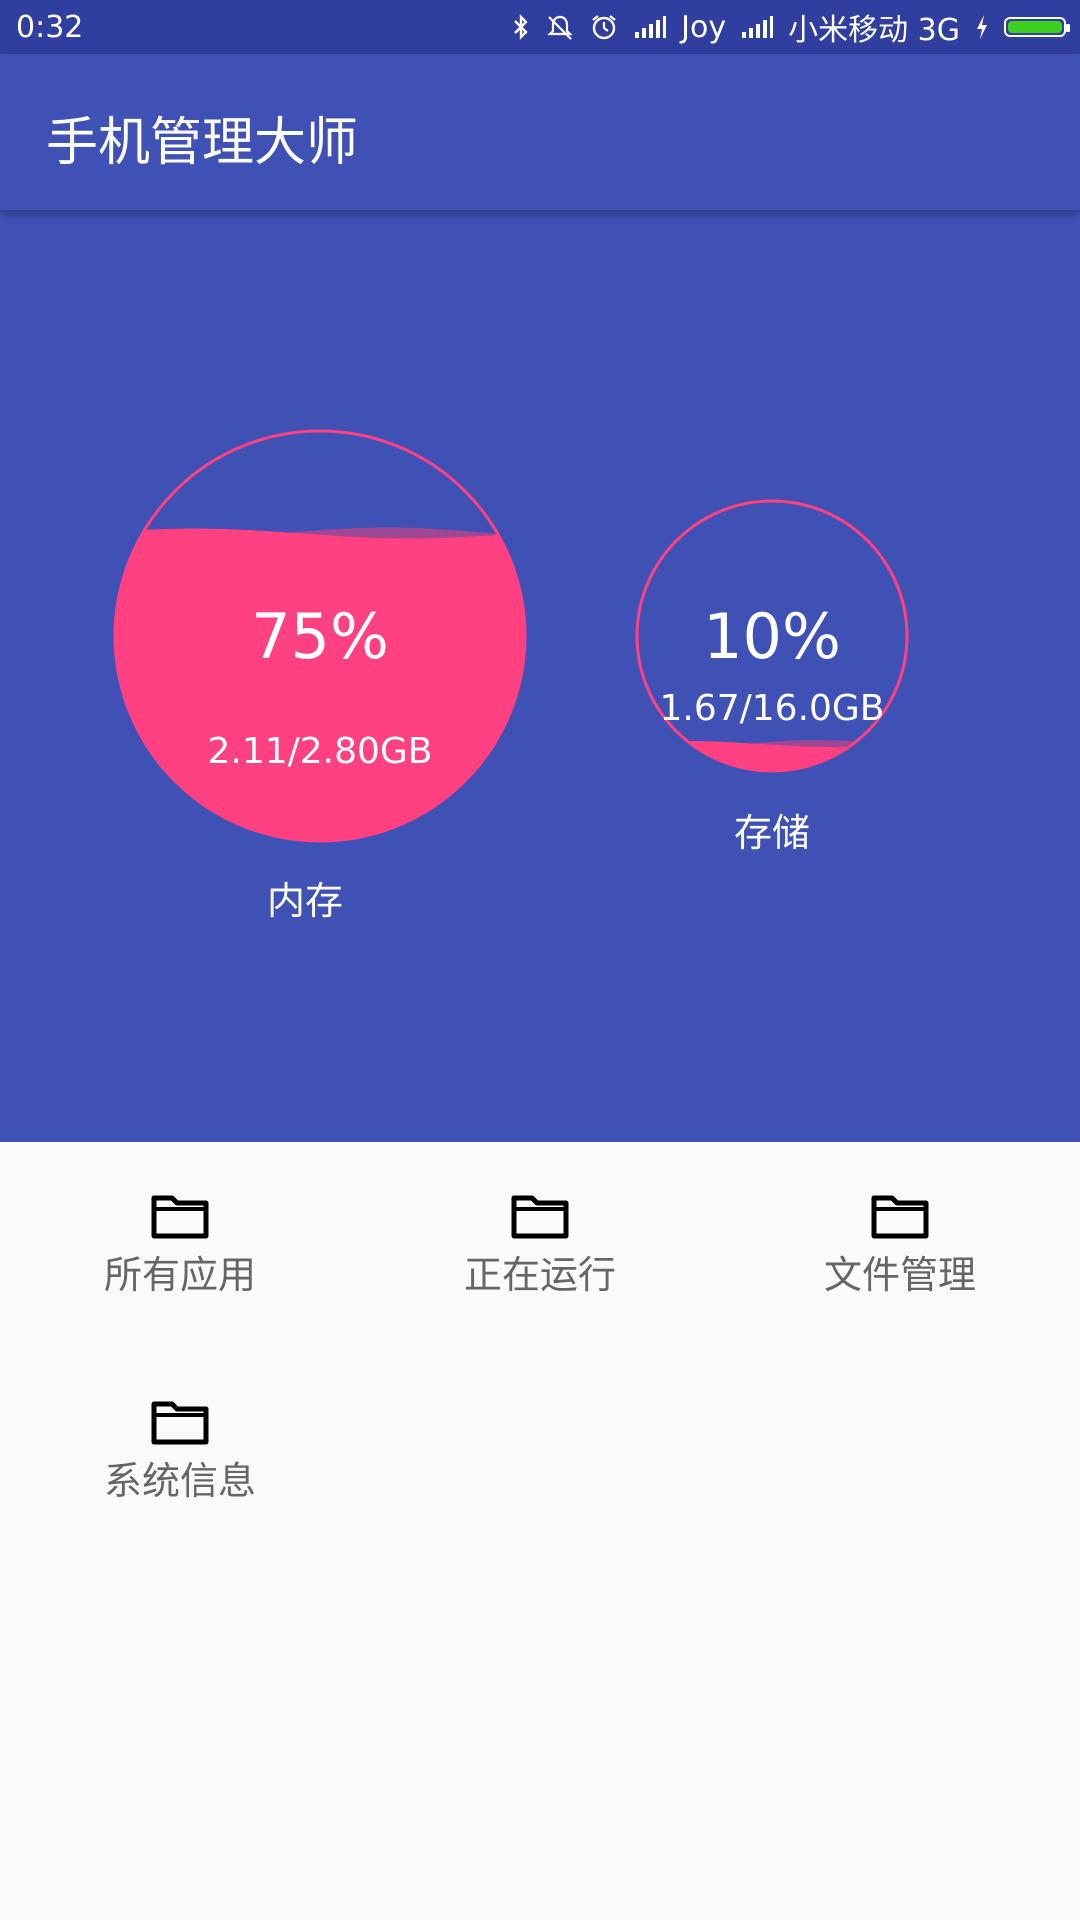 Image resolution: width=1080 pixels, height=1920 pixels. Describe the element at coordinates (179, 1275) in the screenshot. I see `grid-item-label: 所有应用` at that location.